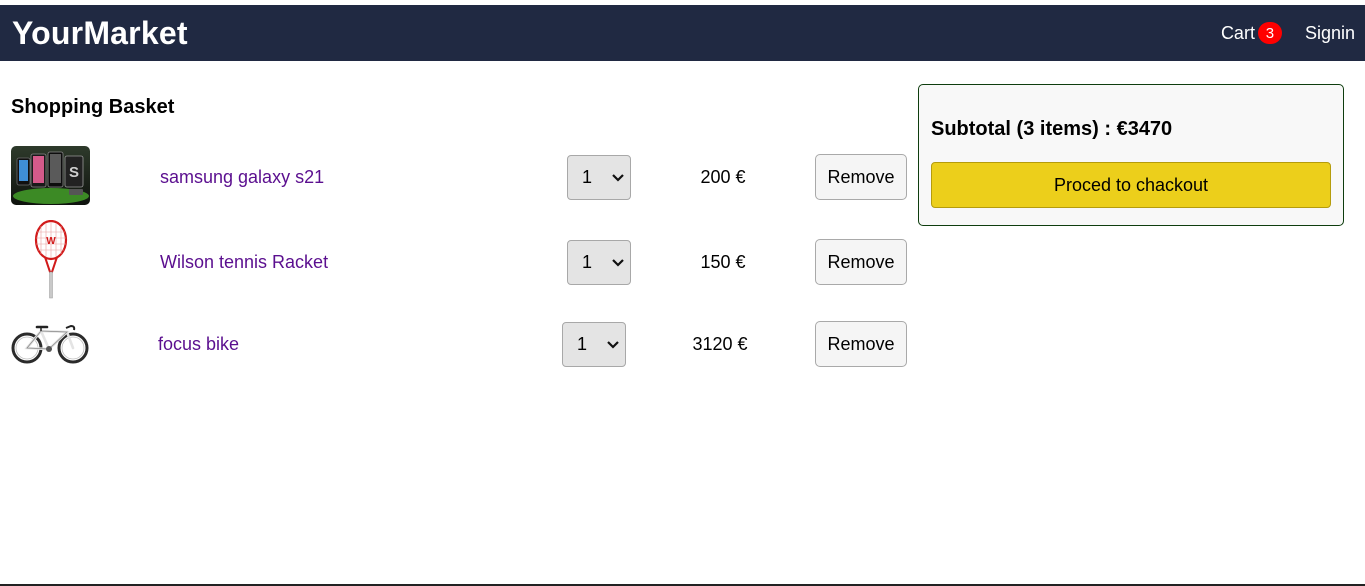 The image size is (1365, 586). I want to click on item-price: 150 €, so click(723, 262).